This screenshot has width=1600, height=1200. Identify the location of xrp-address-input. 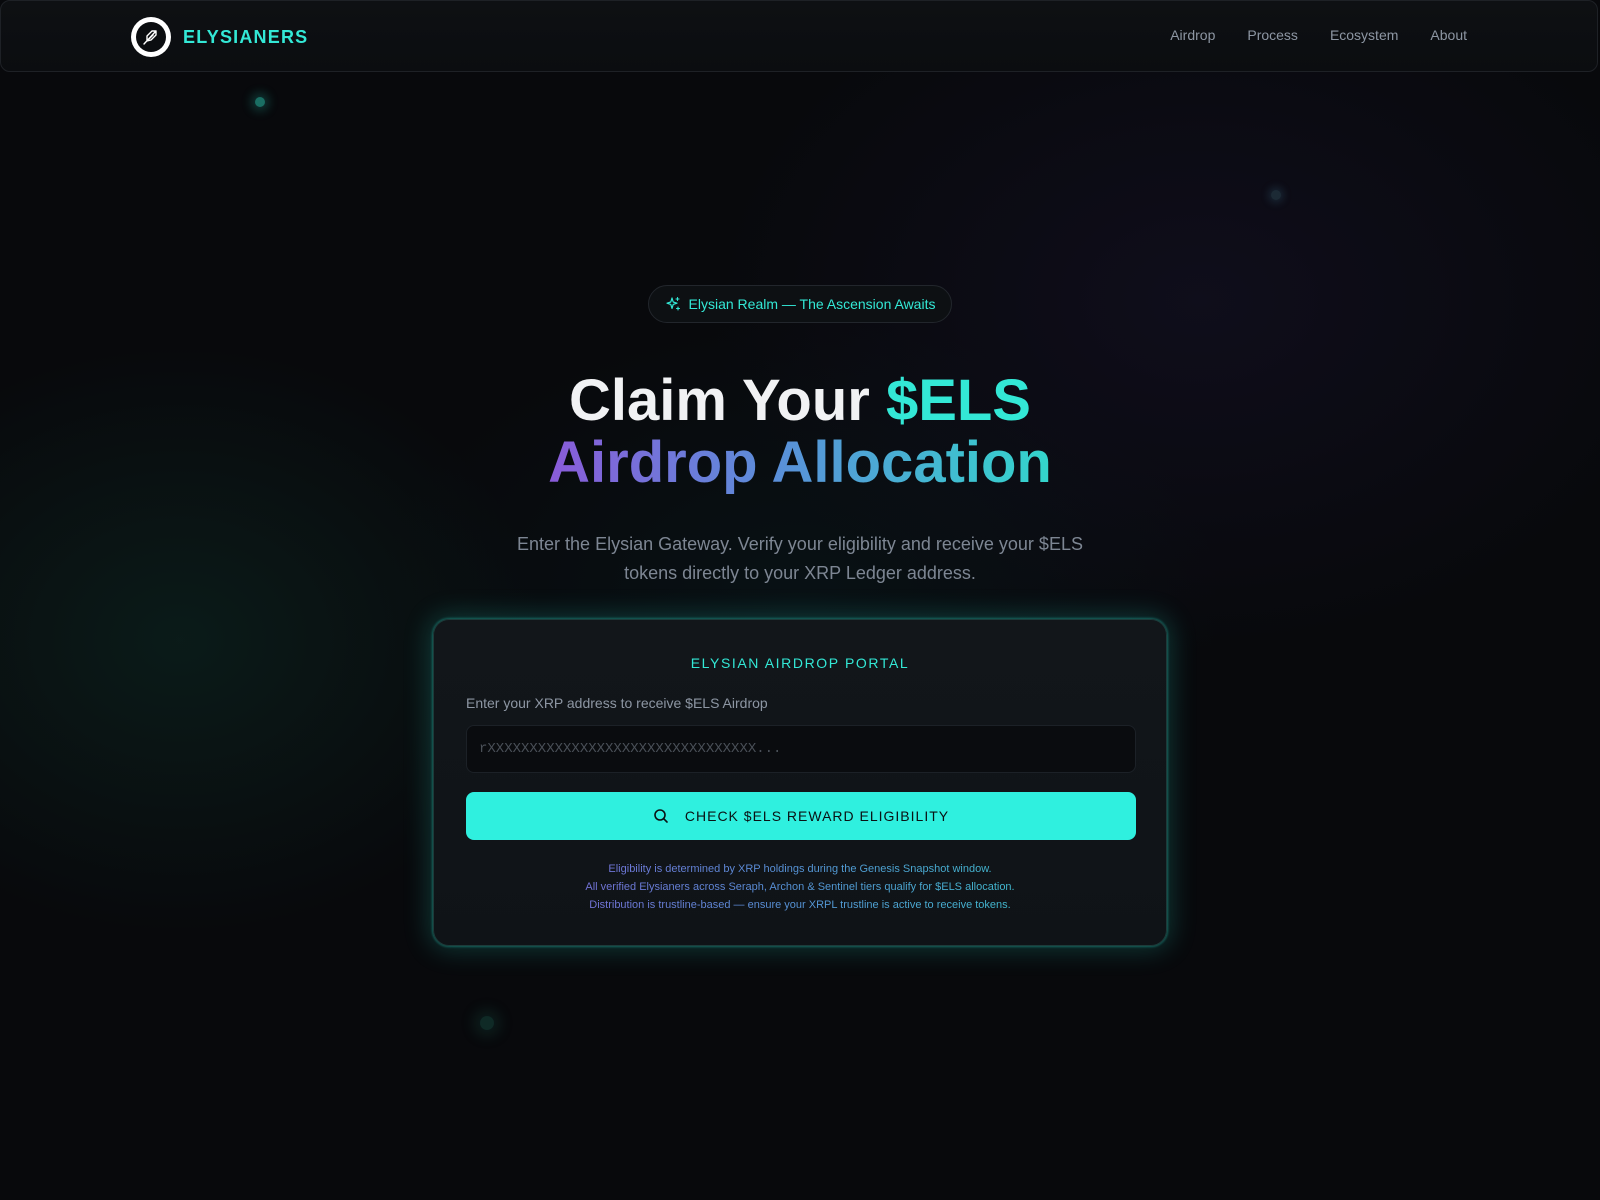
(801, 749).